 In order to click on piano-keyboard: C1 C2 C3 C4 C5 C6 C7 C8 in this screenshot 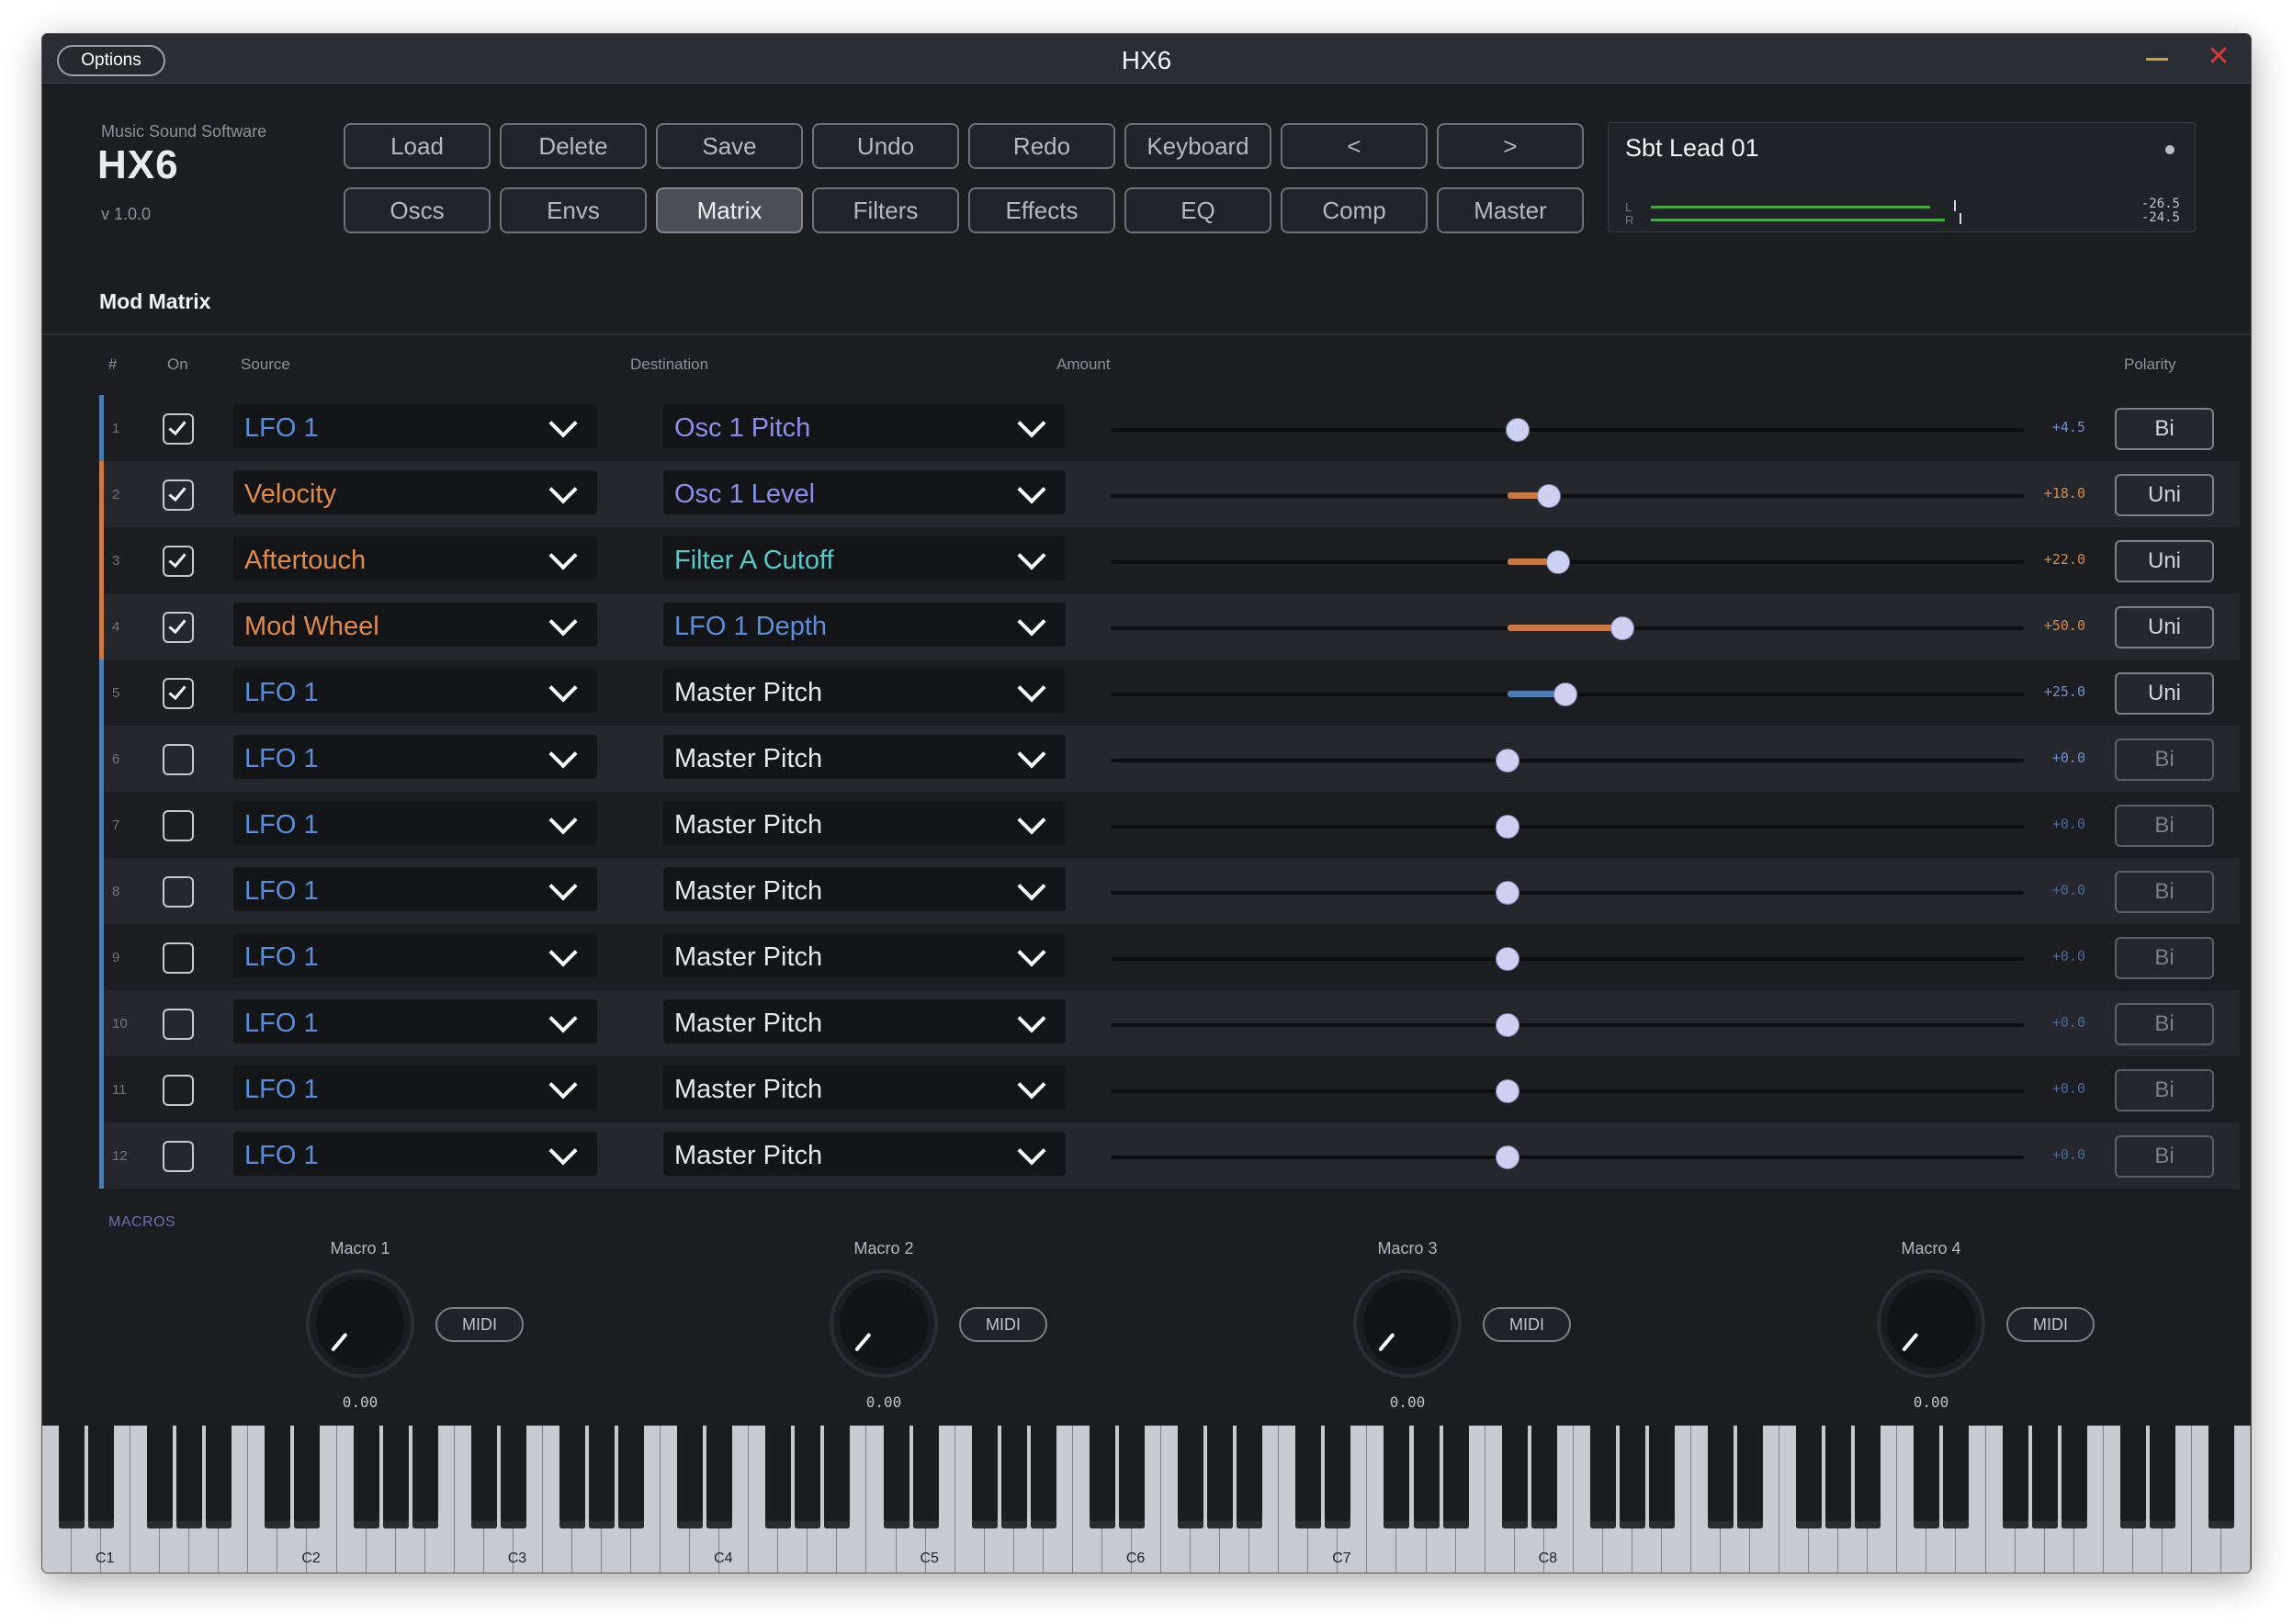, I will do `click(1146, 1499)`.